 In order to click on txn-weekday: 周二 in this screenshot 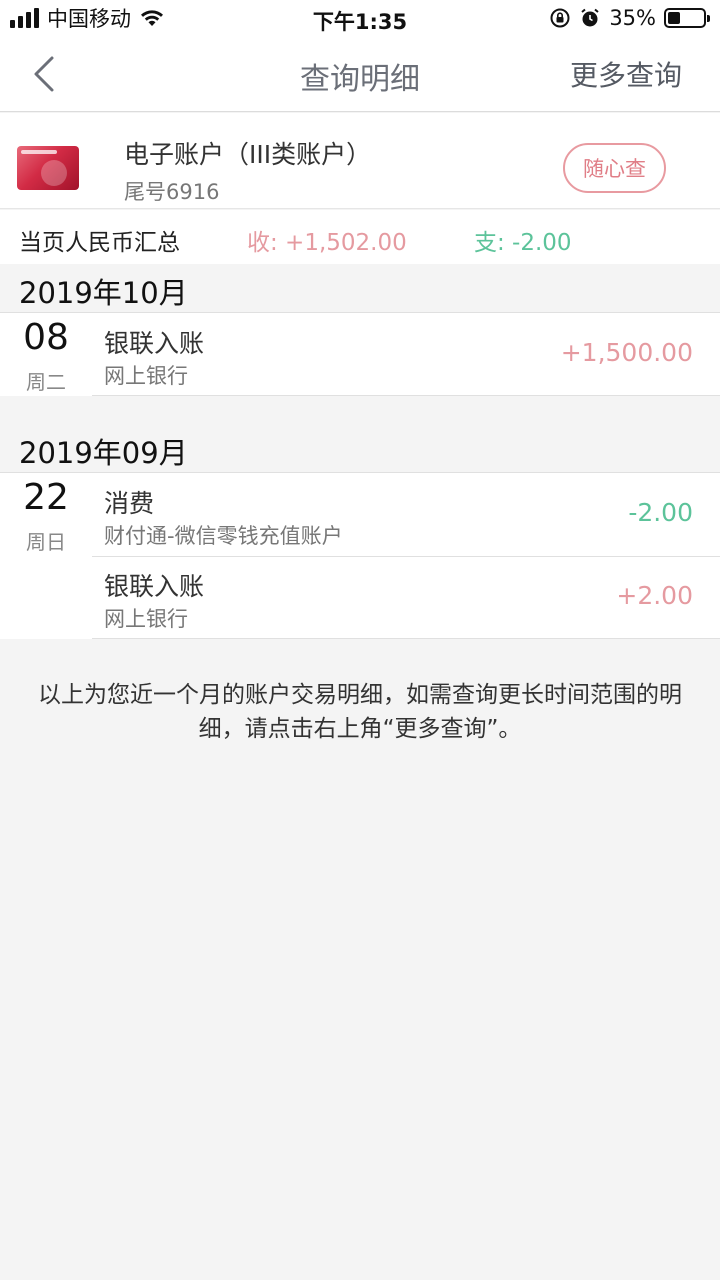, I will do `click(46, 382)`.